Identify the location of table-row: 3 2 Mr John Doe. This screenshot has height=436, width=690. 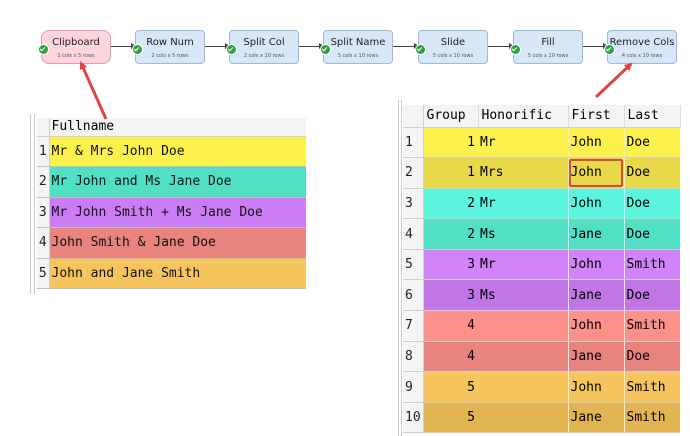
(541, 204).